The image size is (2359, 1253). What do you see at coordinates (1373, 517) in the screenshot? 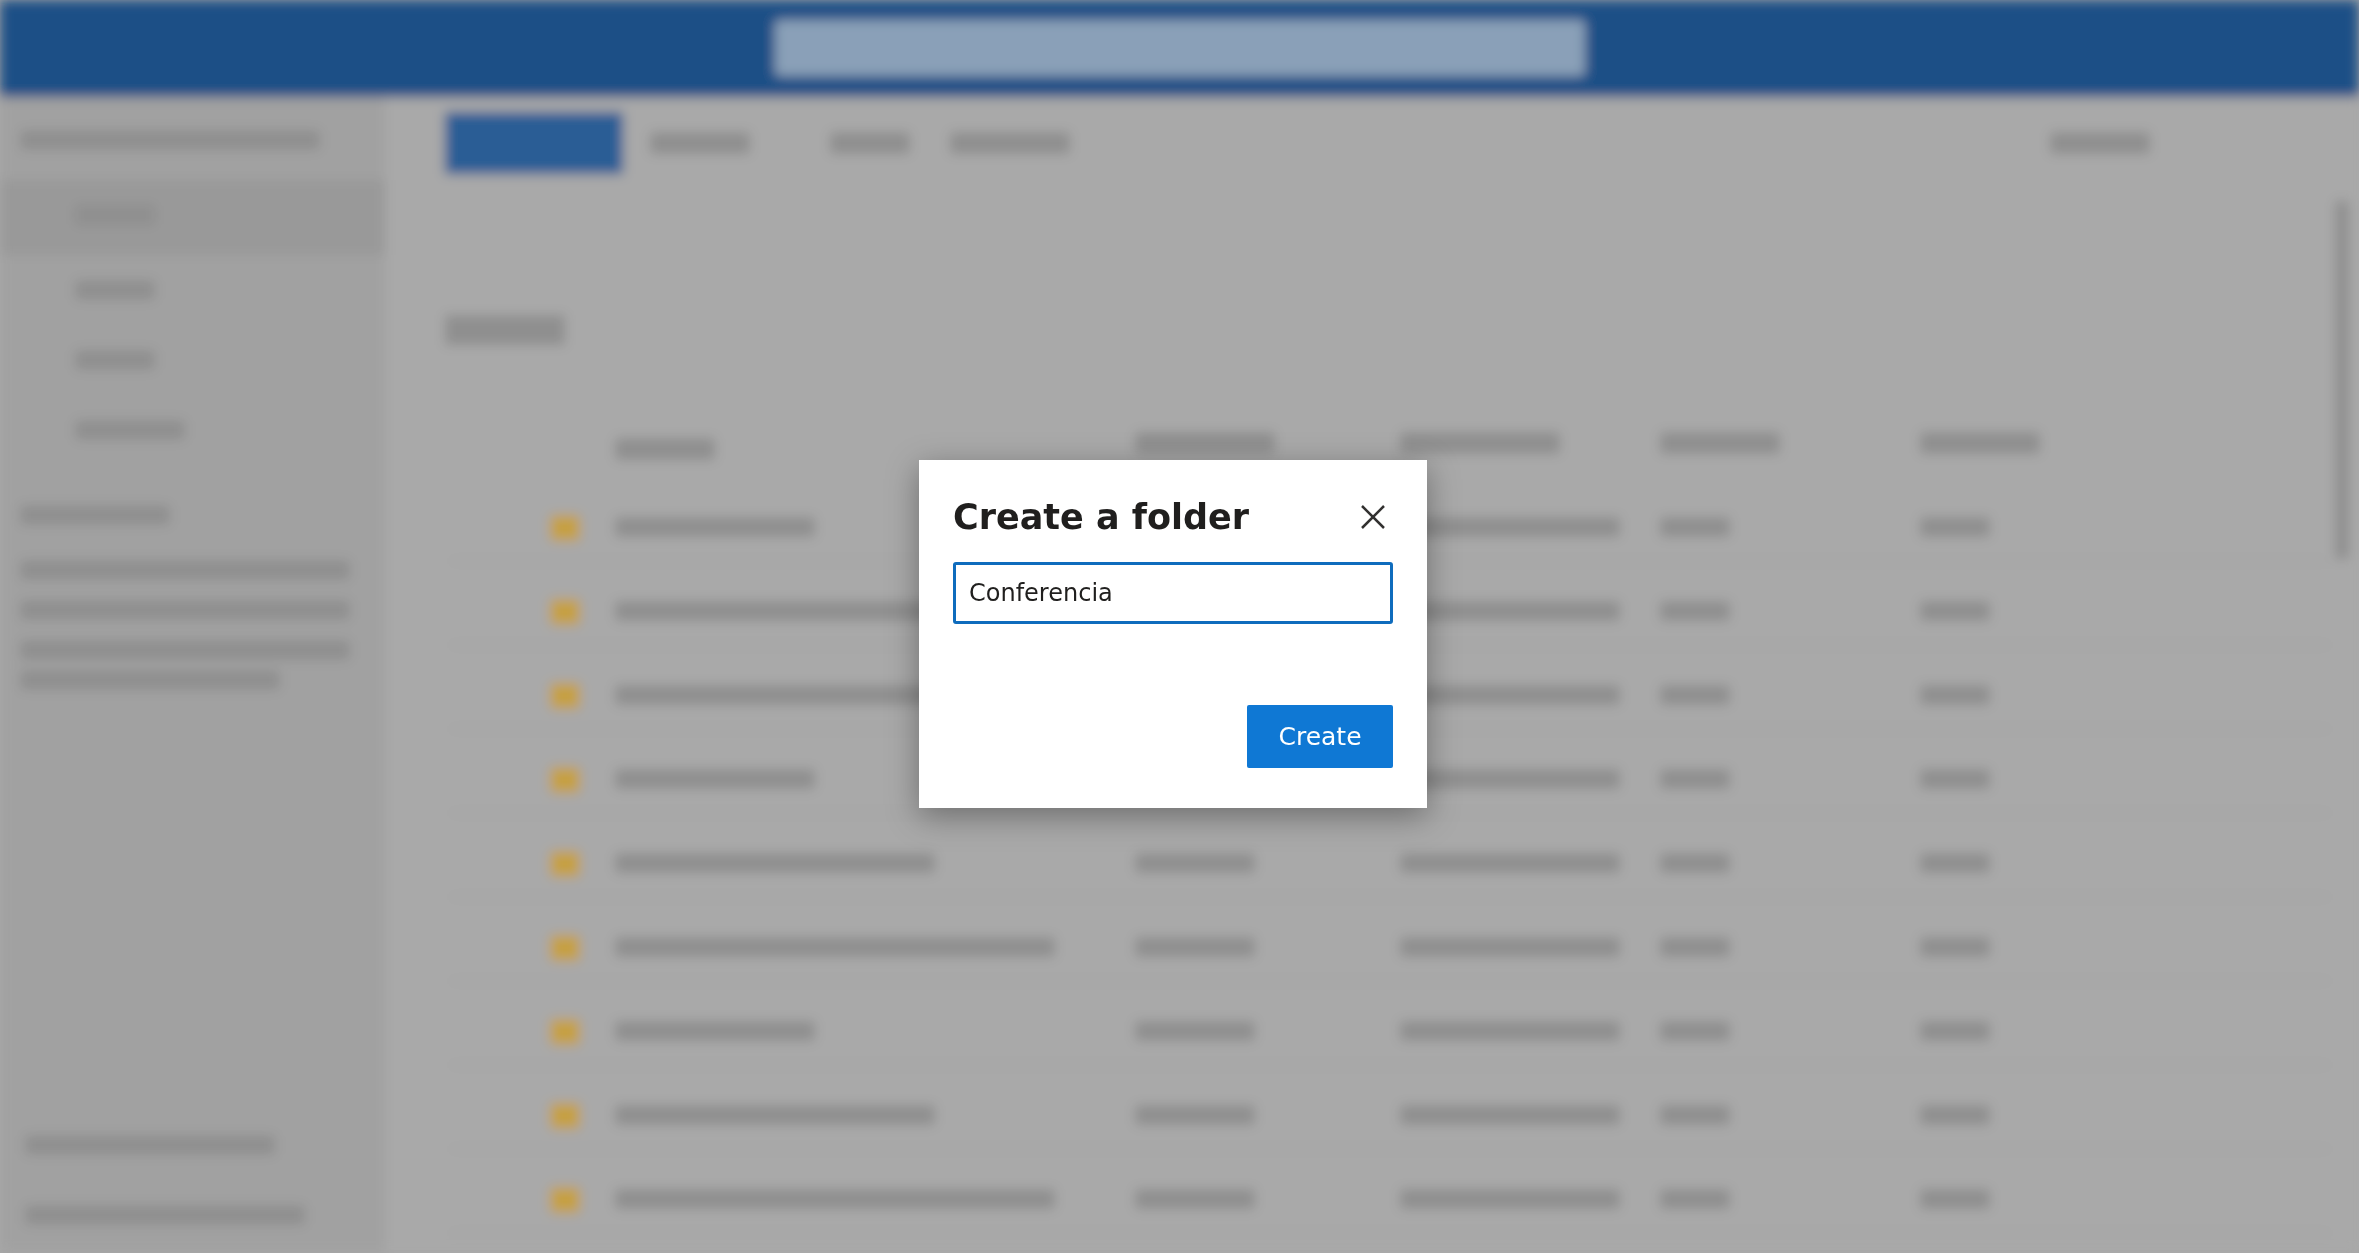
I see `close-icon` at bounding box center [1373, 517].